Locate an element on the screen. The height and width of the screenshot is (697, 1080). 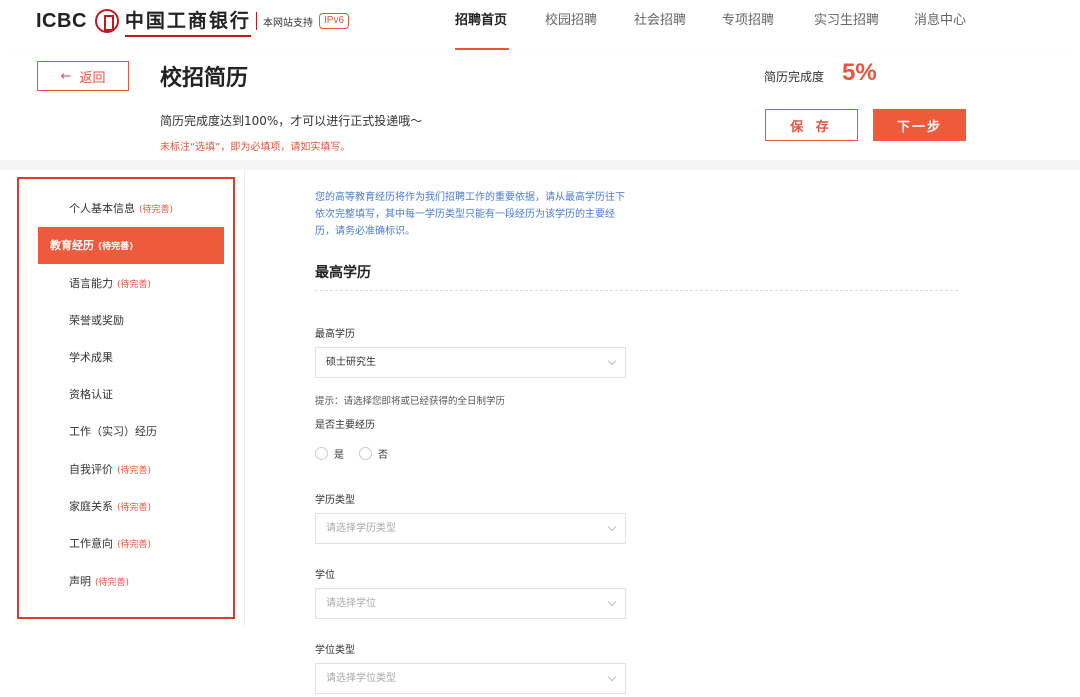
icbc-logo: ICBC 中国工商银行 is located at coordinates (143, 21).